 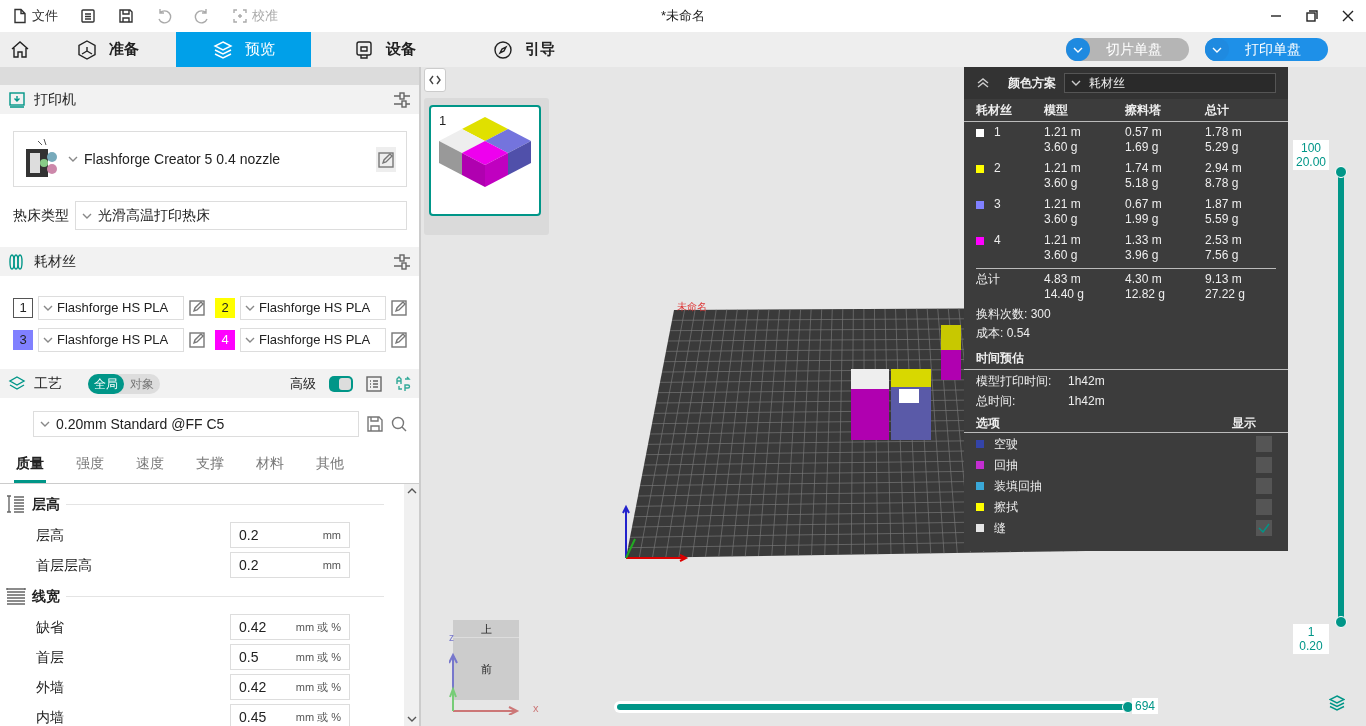 I want to click on calibrate-icon, so click(x=240, y=16).